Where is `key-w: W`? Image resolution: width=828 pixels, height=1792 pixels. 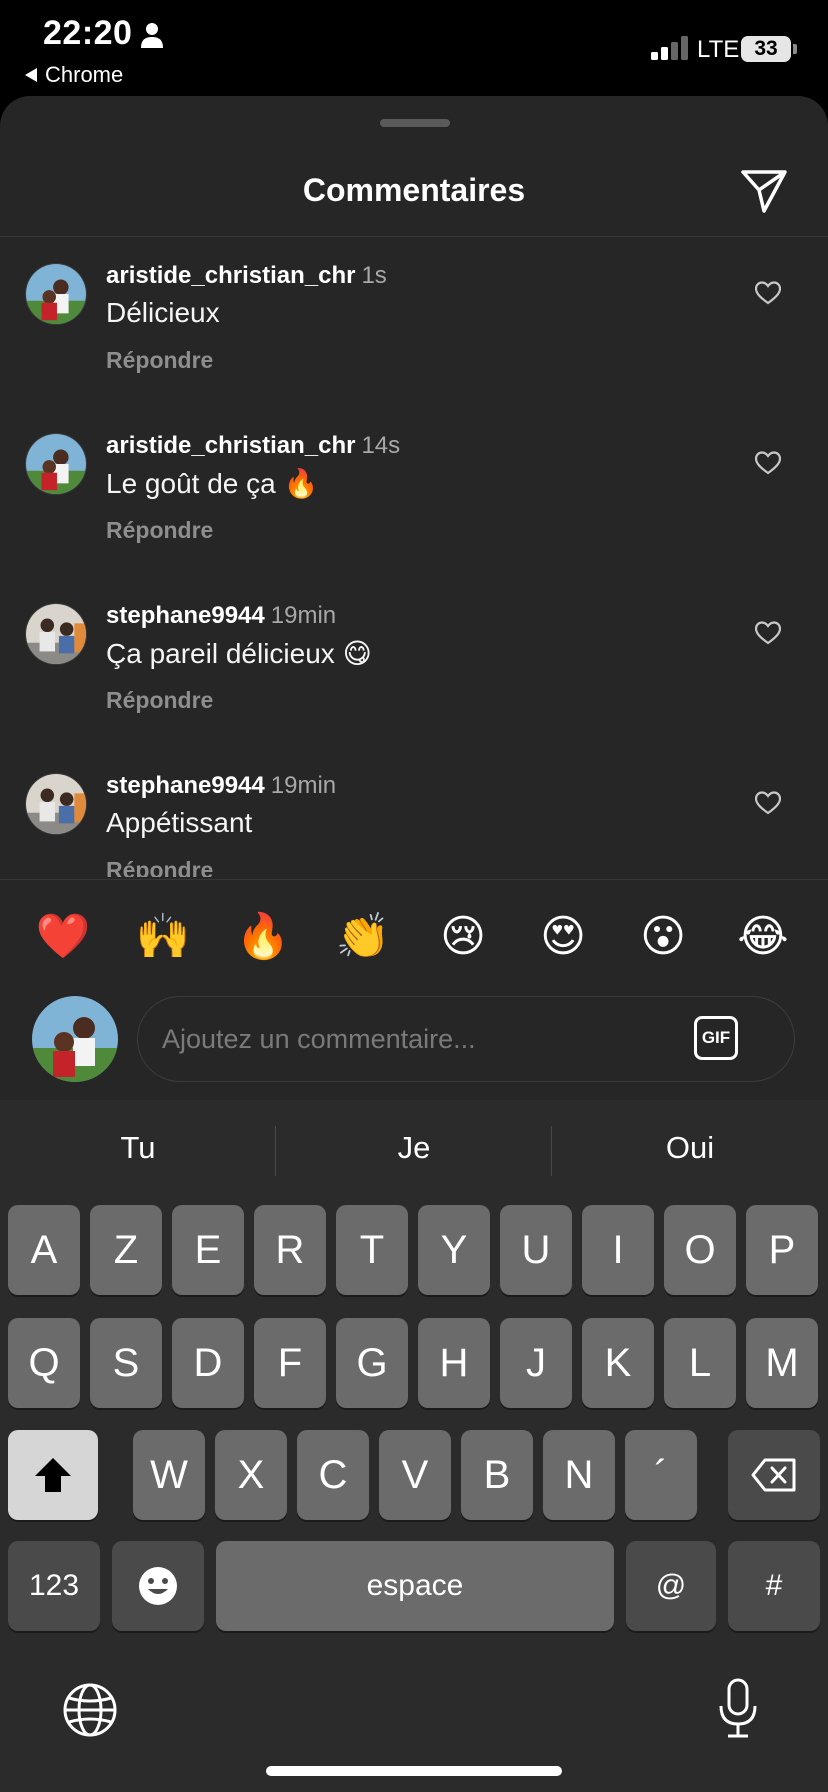 key-w: W is located at coordinates (169, 1475).